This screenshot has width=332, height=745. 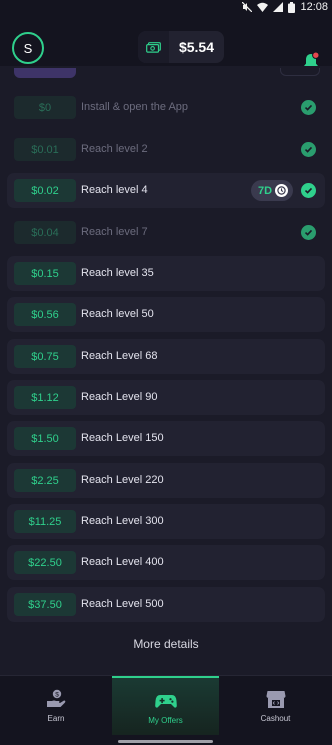 What do you see at coordinates (135, 107) in the screenshot?
I see `offer-label: Install & open the App` at bounding box center [135, 107].